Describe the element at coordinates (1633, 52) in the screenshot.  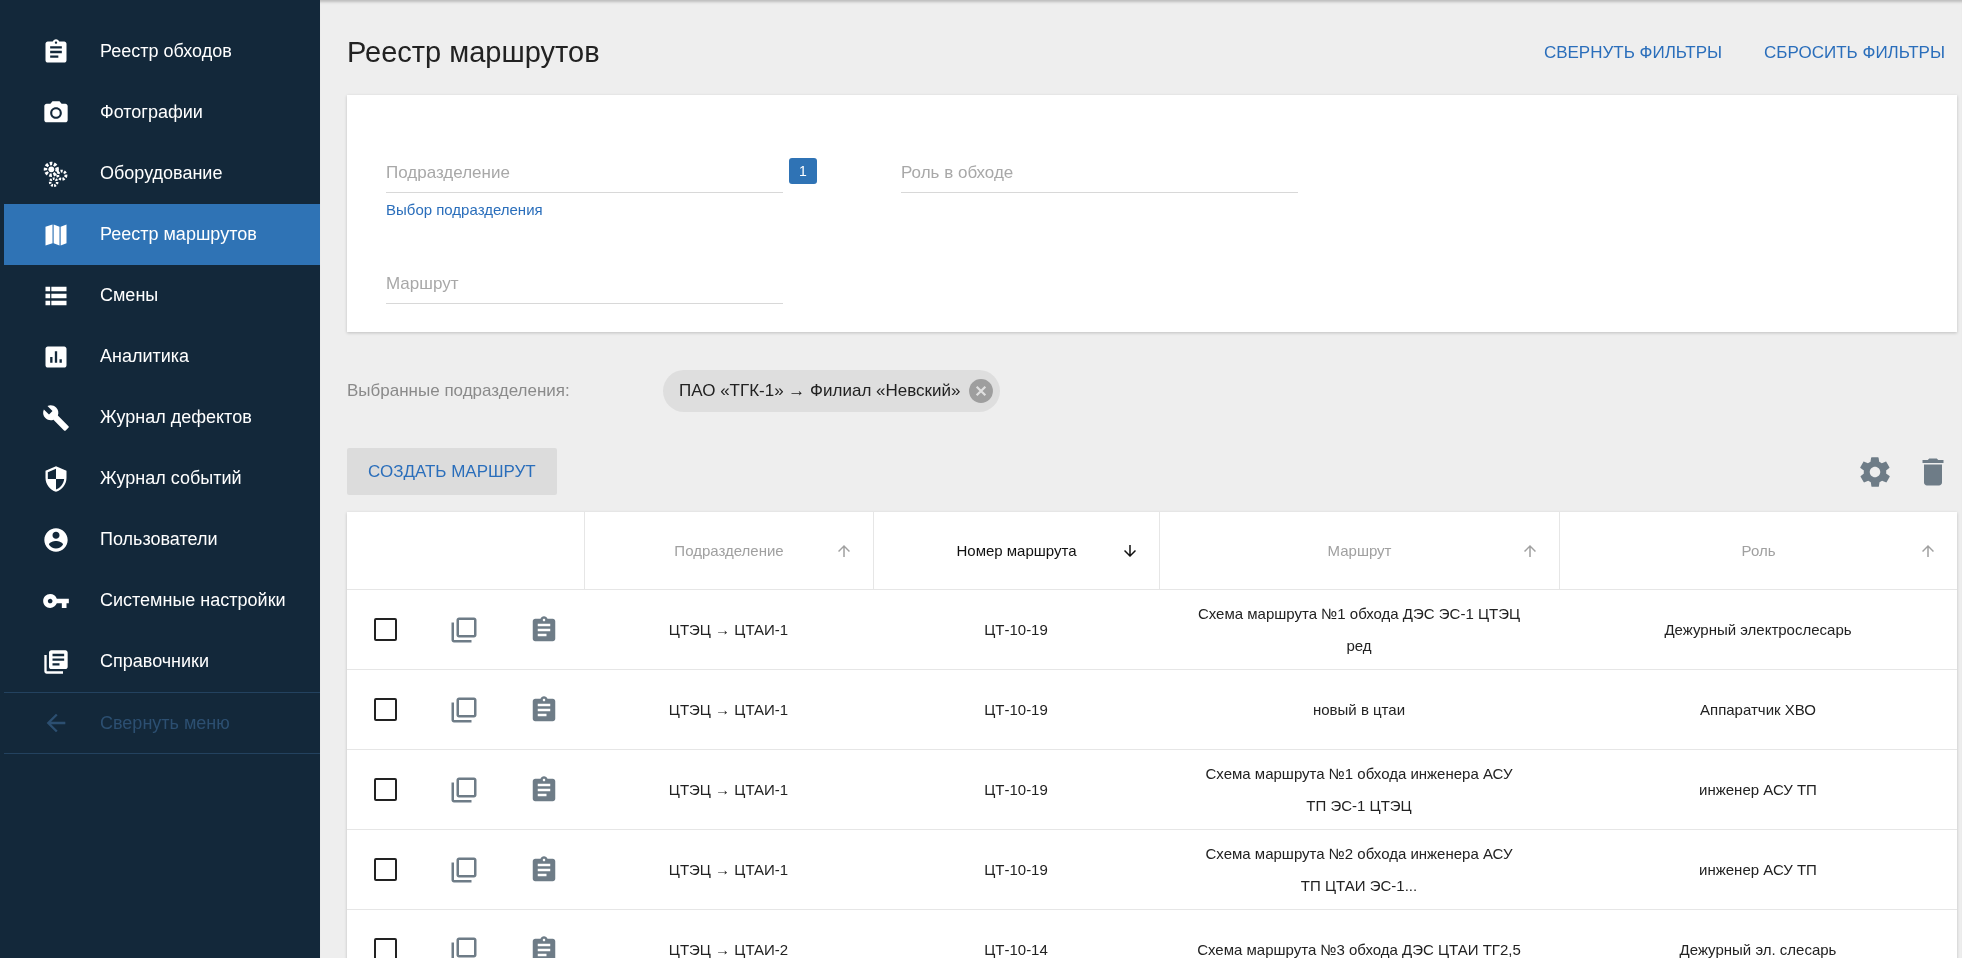
I see `filter-action-button: СВЕРНУТЬ ФИЛЬТРЫ` at that location.